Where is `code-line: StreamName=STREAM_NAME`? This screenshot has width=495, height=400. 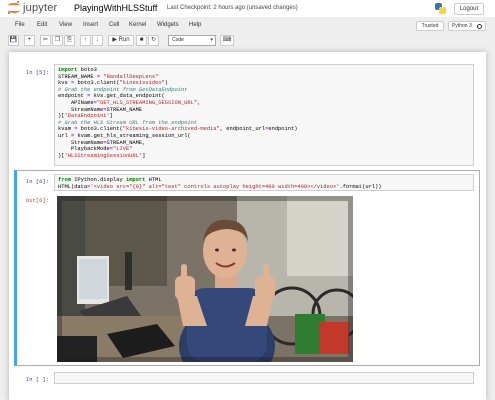 code-line: StreamName=STREAM_NAME is located at coordinates (100, 109).